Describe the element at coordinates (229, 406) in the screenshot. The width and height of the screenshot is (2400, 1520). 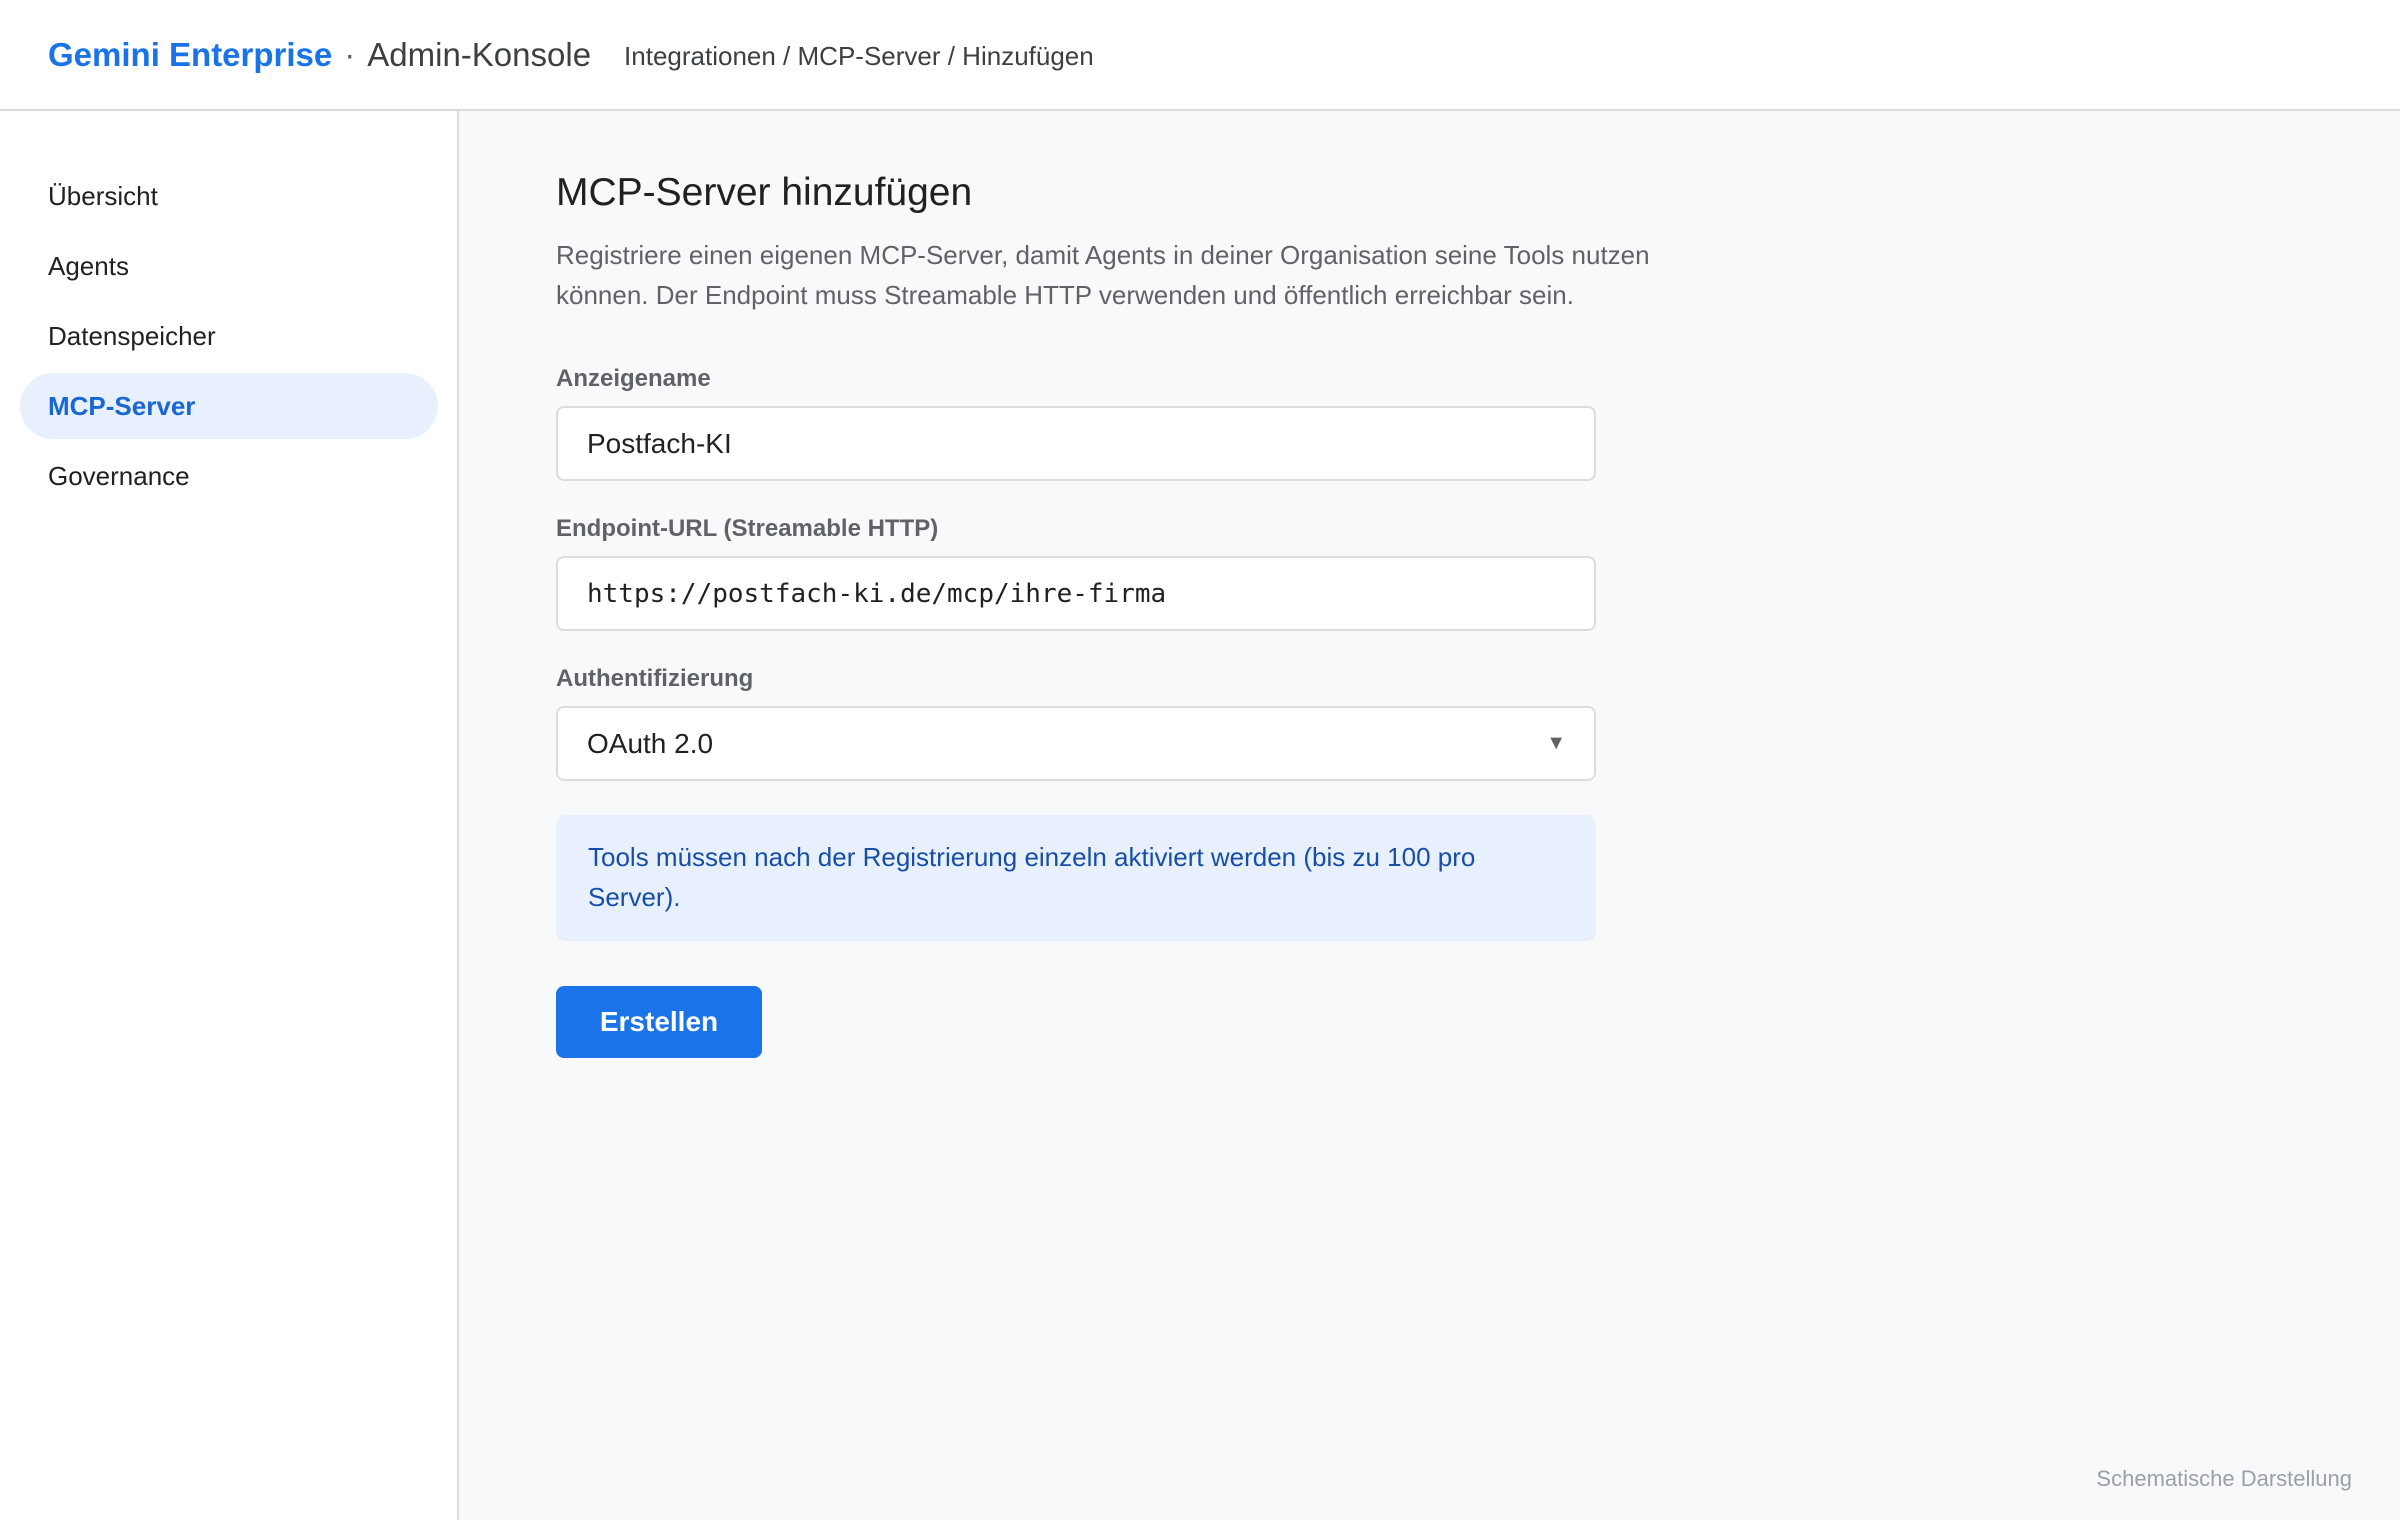
I see `sidebar-item-mcp-server: MCP-Server` at that location.